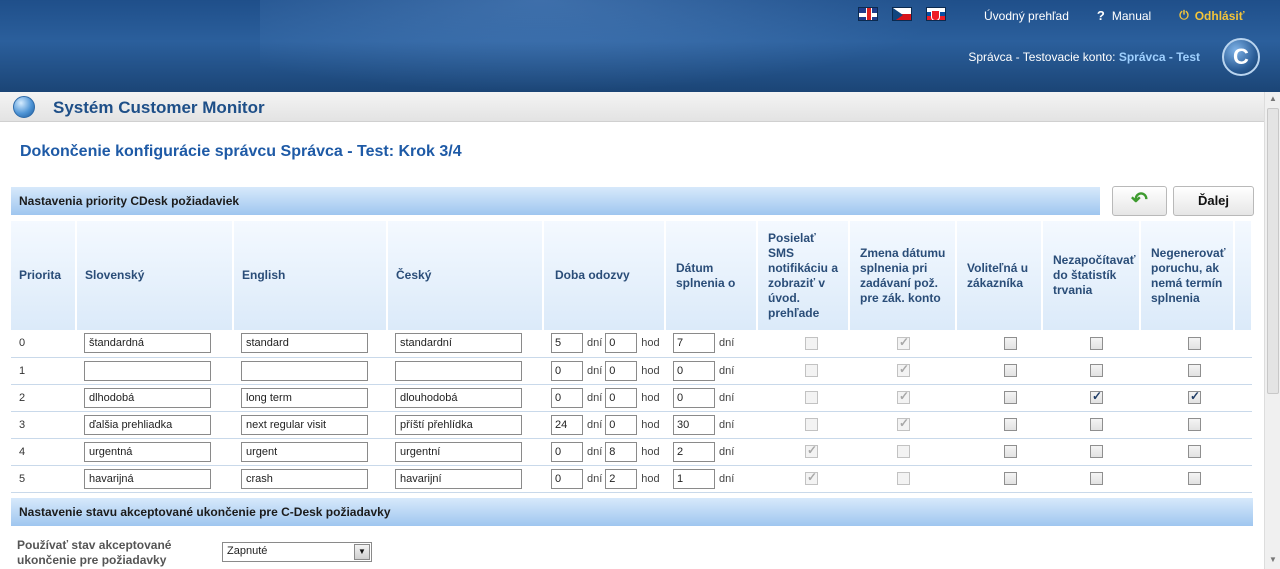  I want to click on scroll-up-icon: ▲, so click(1273, 100).